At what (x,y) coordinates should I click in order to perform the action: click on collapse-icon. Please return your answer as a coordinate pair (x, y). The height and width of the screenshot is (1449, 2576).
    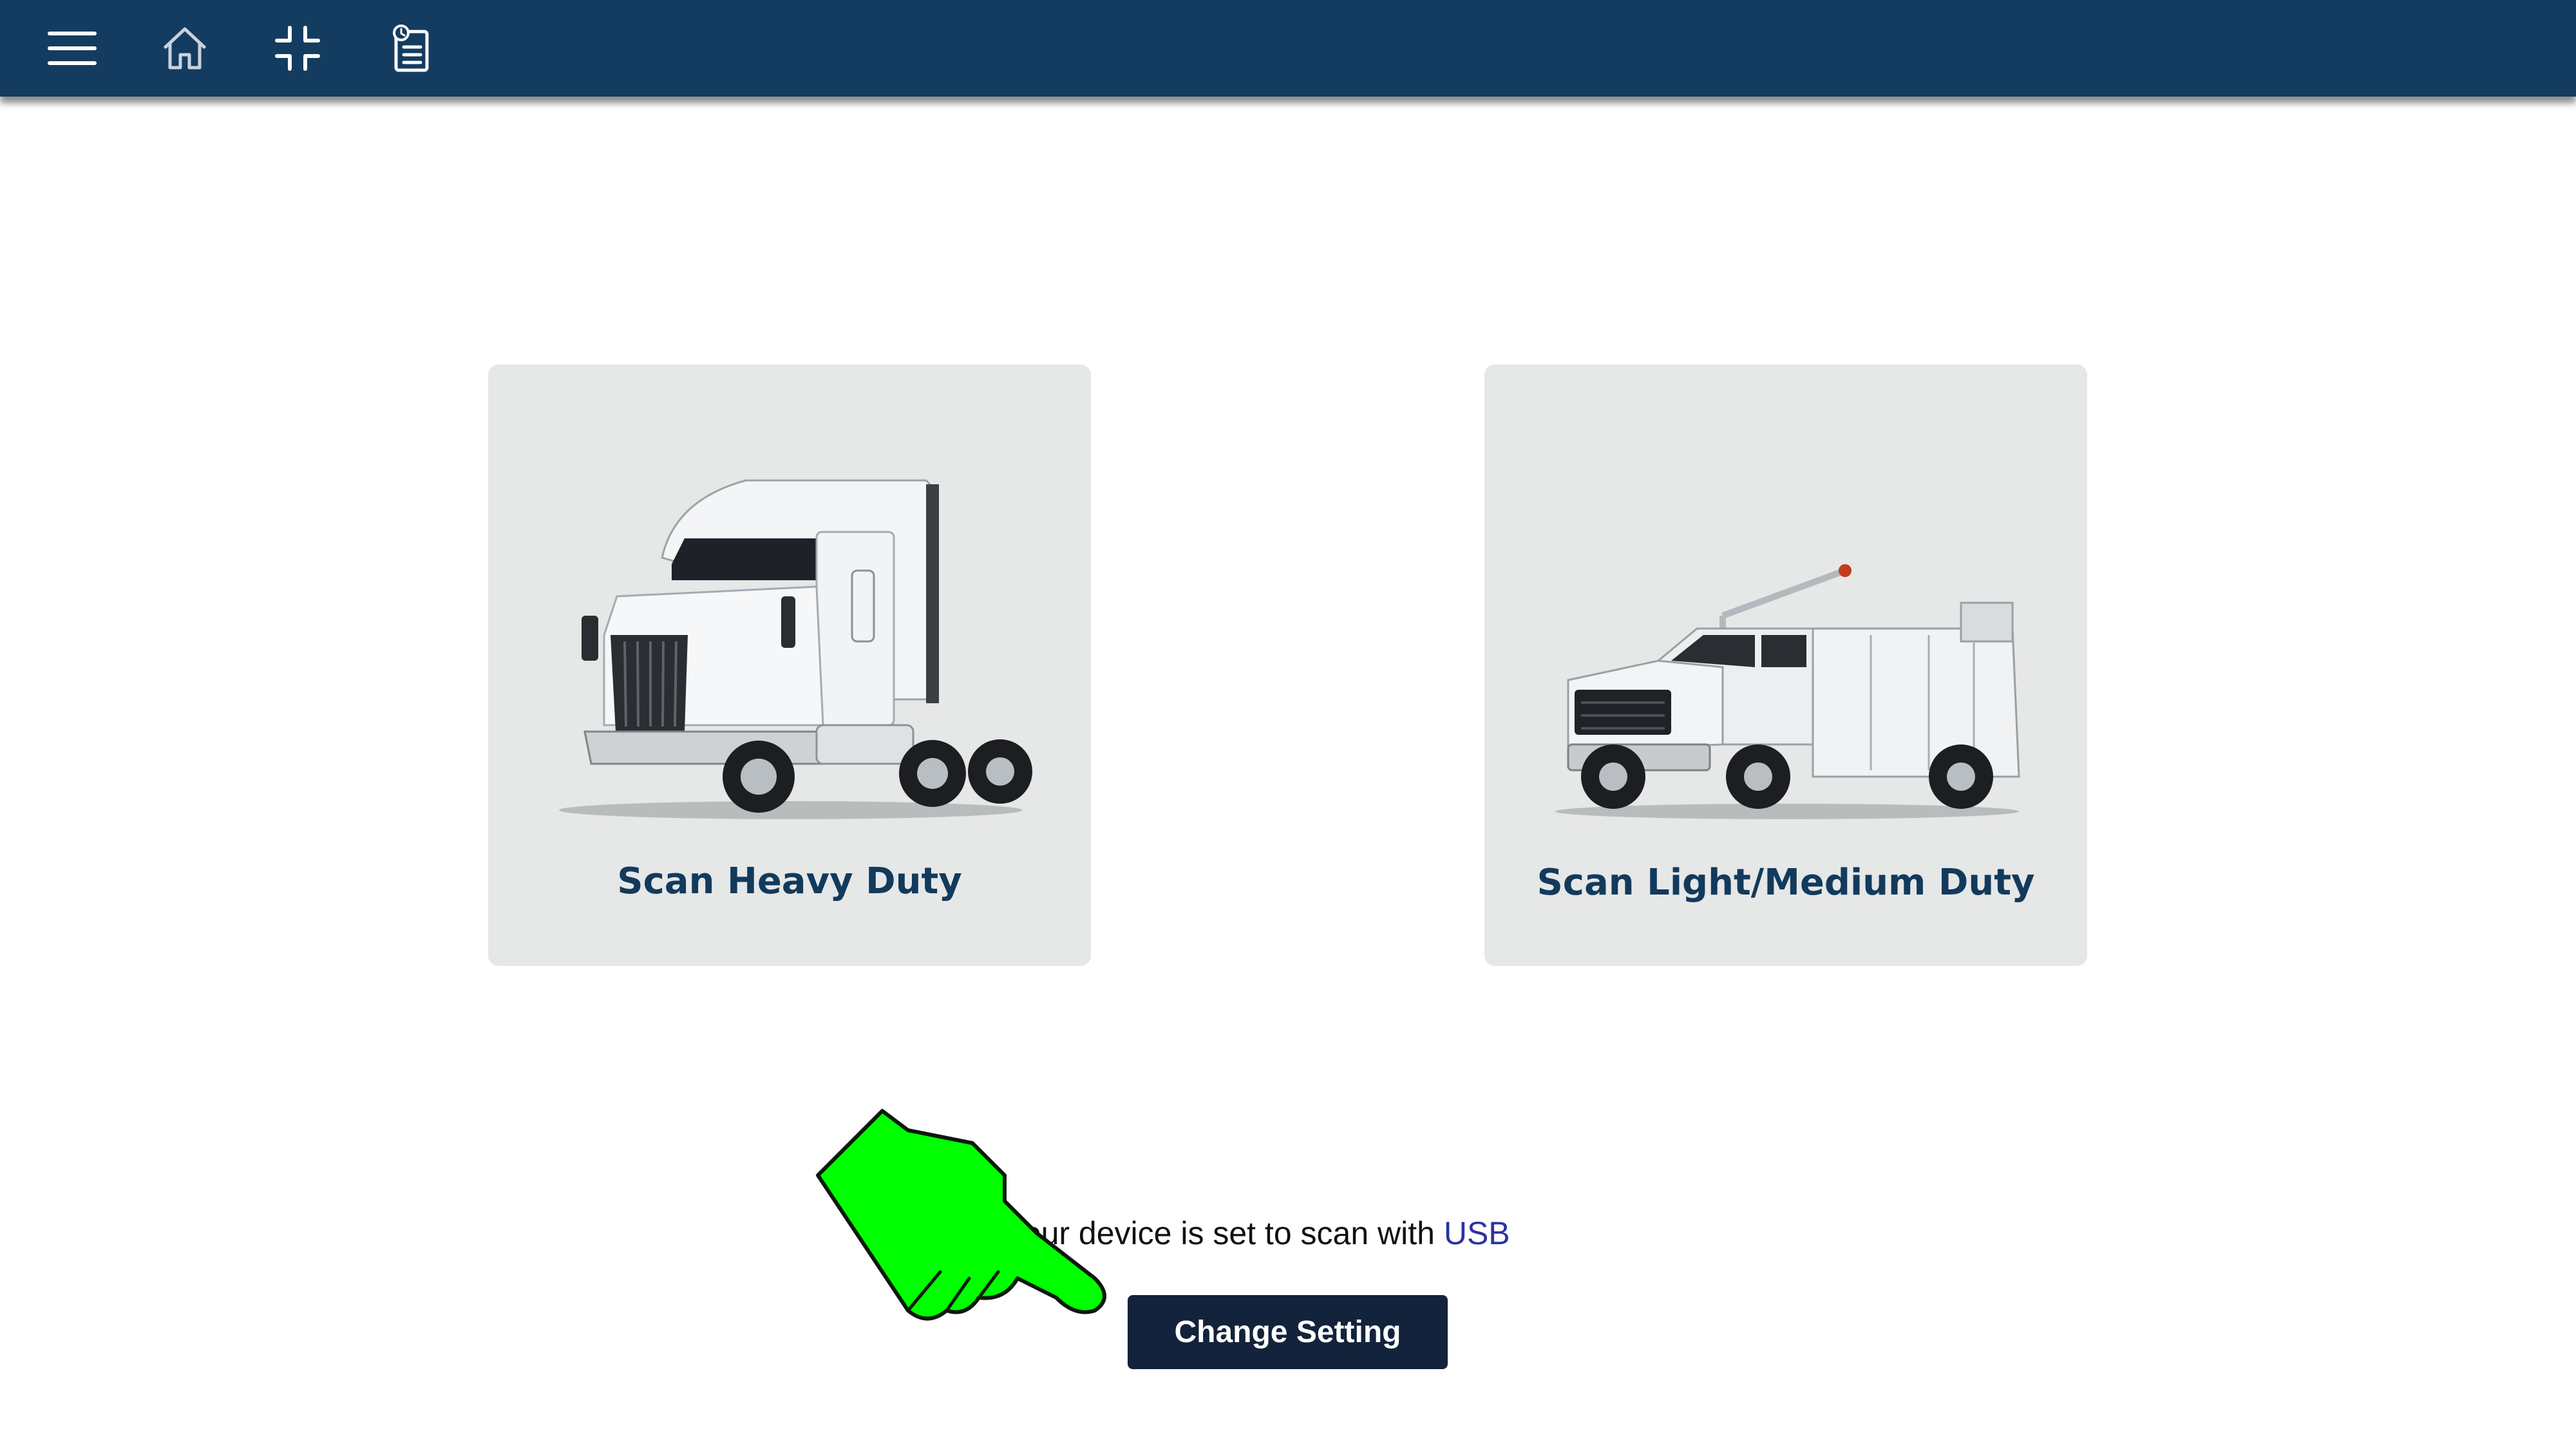
    Looking at the image, I should click on (297, 48).